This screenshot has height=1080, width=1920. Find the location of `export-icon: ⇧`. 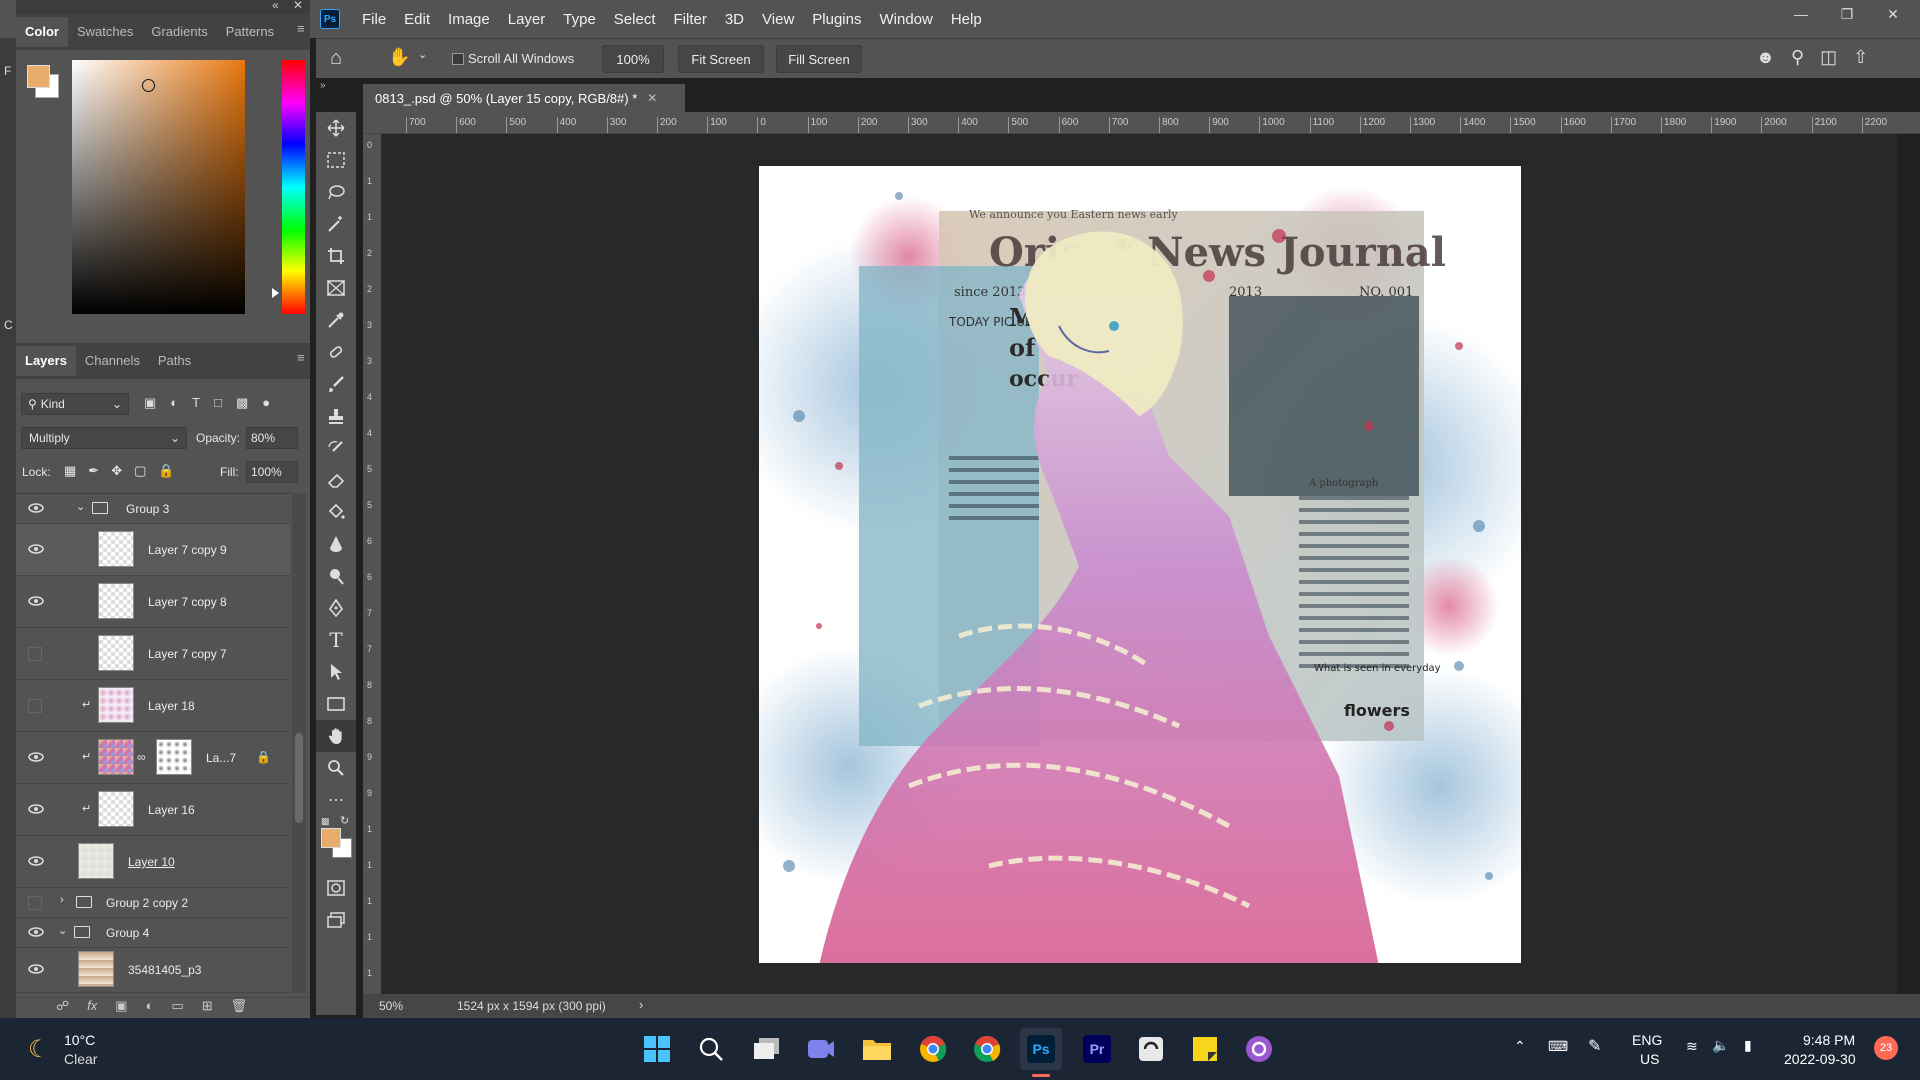

export-icon: ⇧ is located at coordinates (1860, 57).